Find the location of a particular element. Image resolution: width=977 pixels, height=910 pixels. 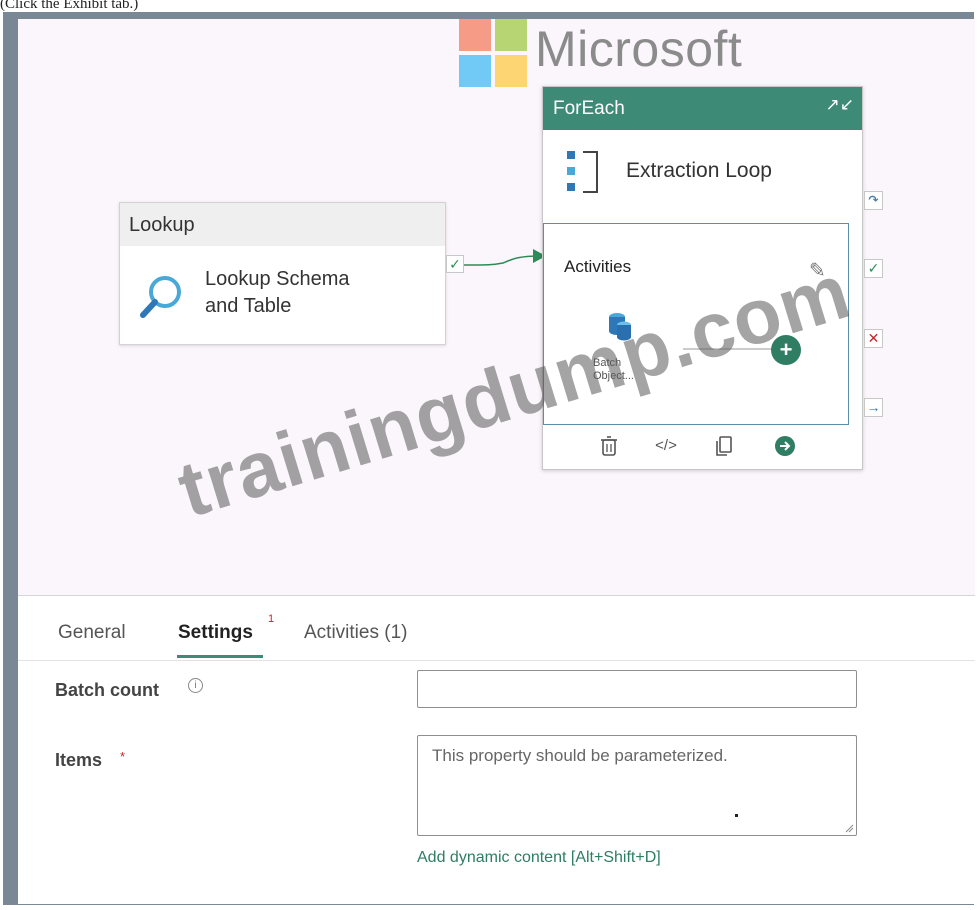

foreach-loop-icon is located at coordinates (585, 174).